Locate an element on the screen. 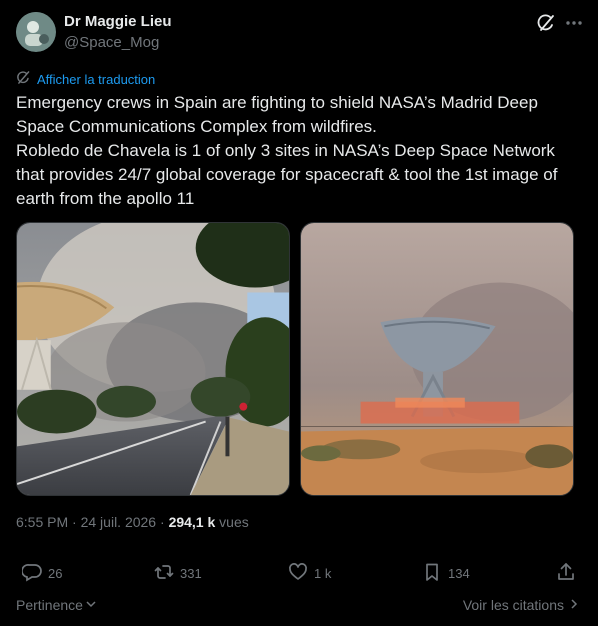  share-button is located at coordinates (566, 573).